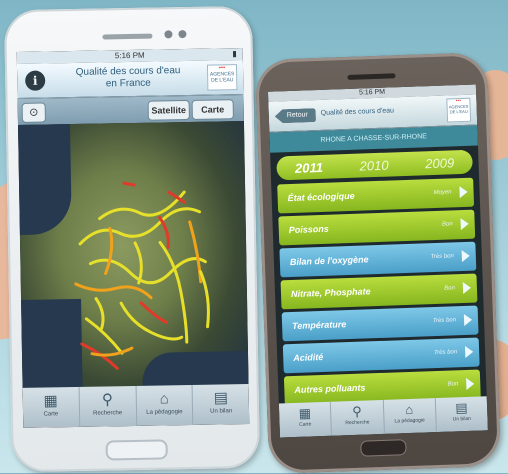 This screenshot has height=474, width=508. Describe the element at coordinates (357, 112) in the screenshot. I see `detail-title: Qualité des cours d'eau` at that location.